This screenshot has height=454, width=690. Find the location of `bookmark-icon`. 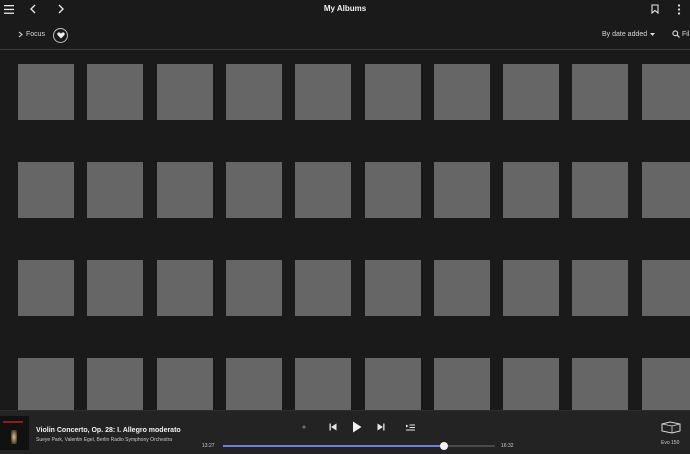

bookmark-icon is located at coordinates (655, 9).